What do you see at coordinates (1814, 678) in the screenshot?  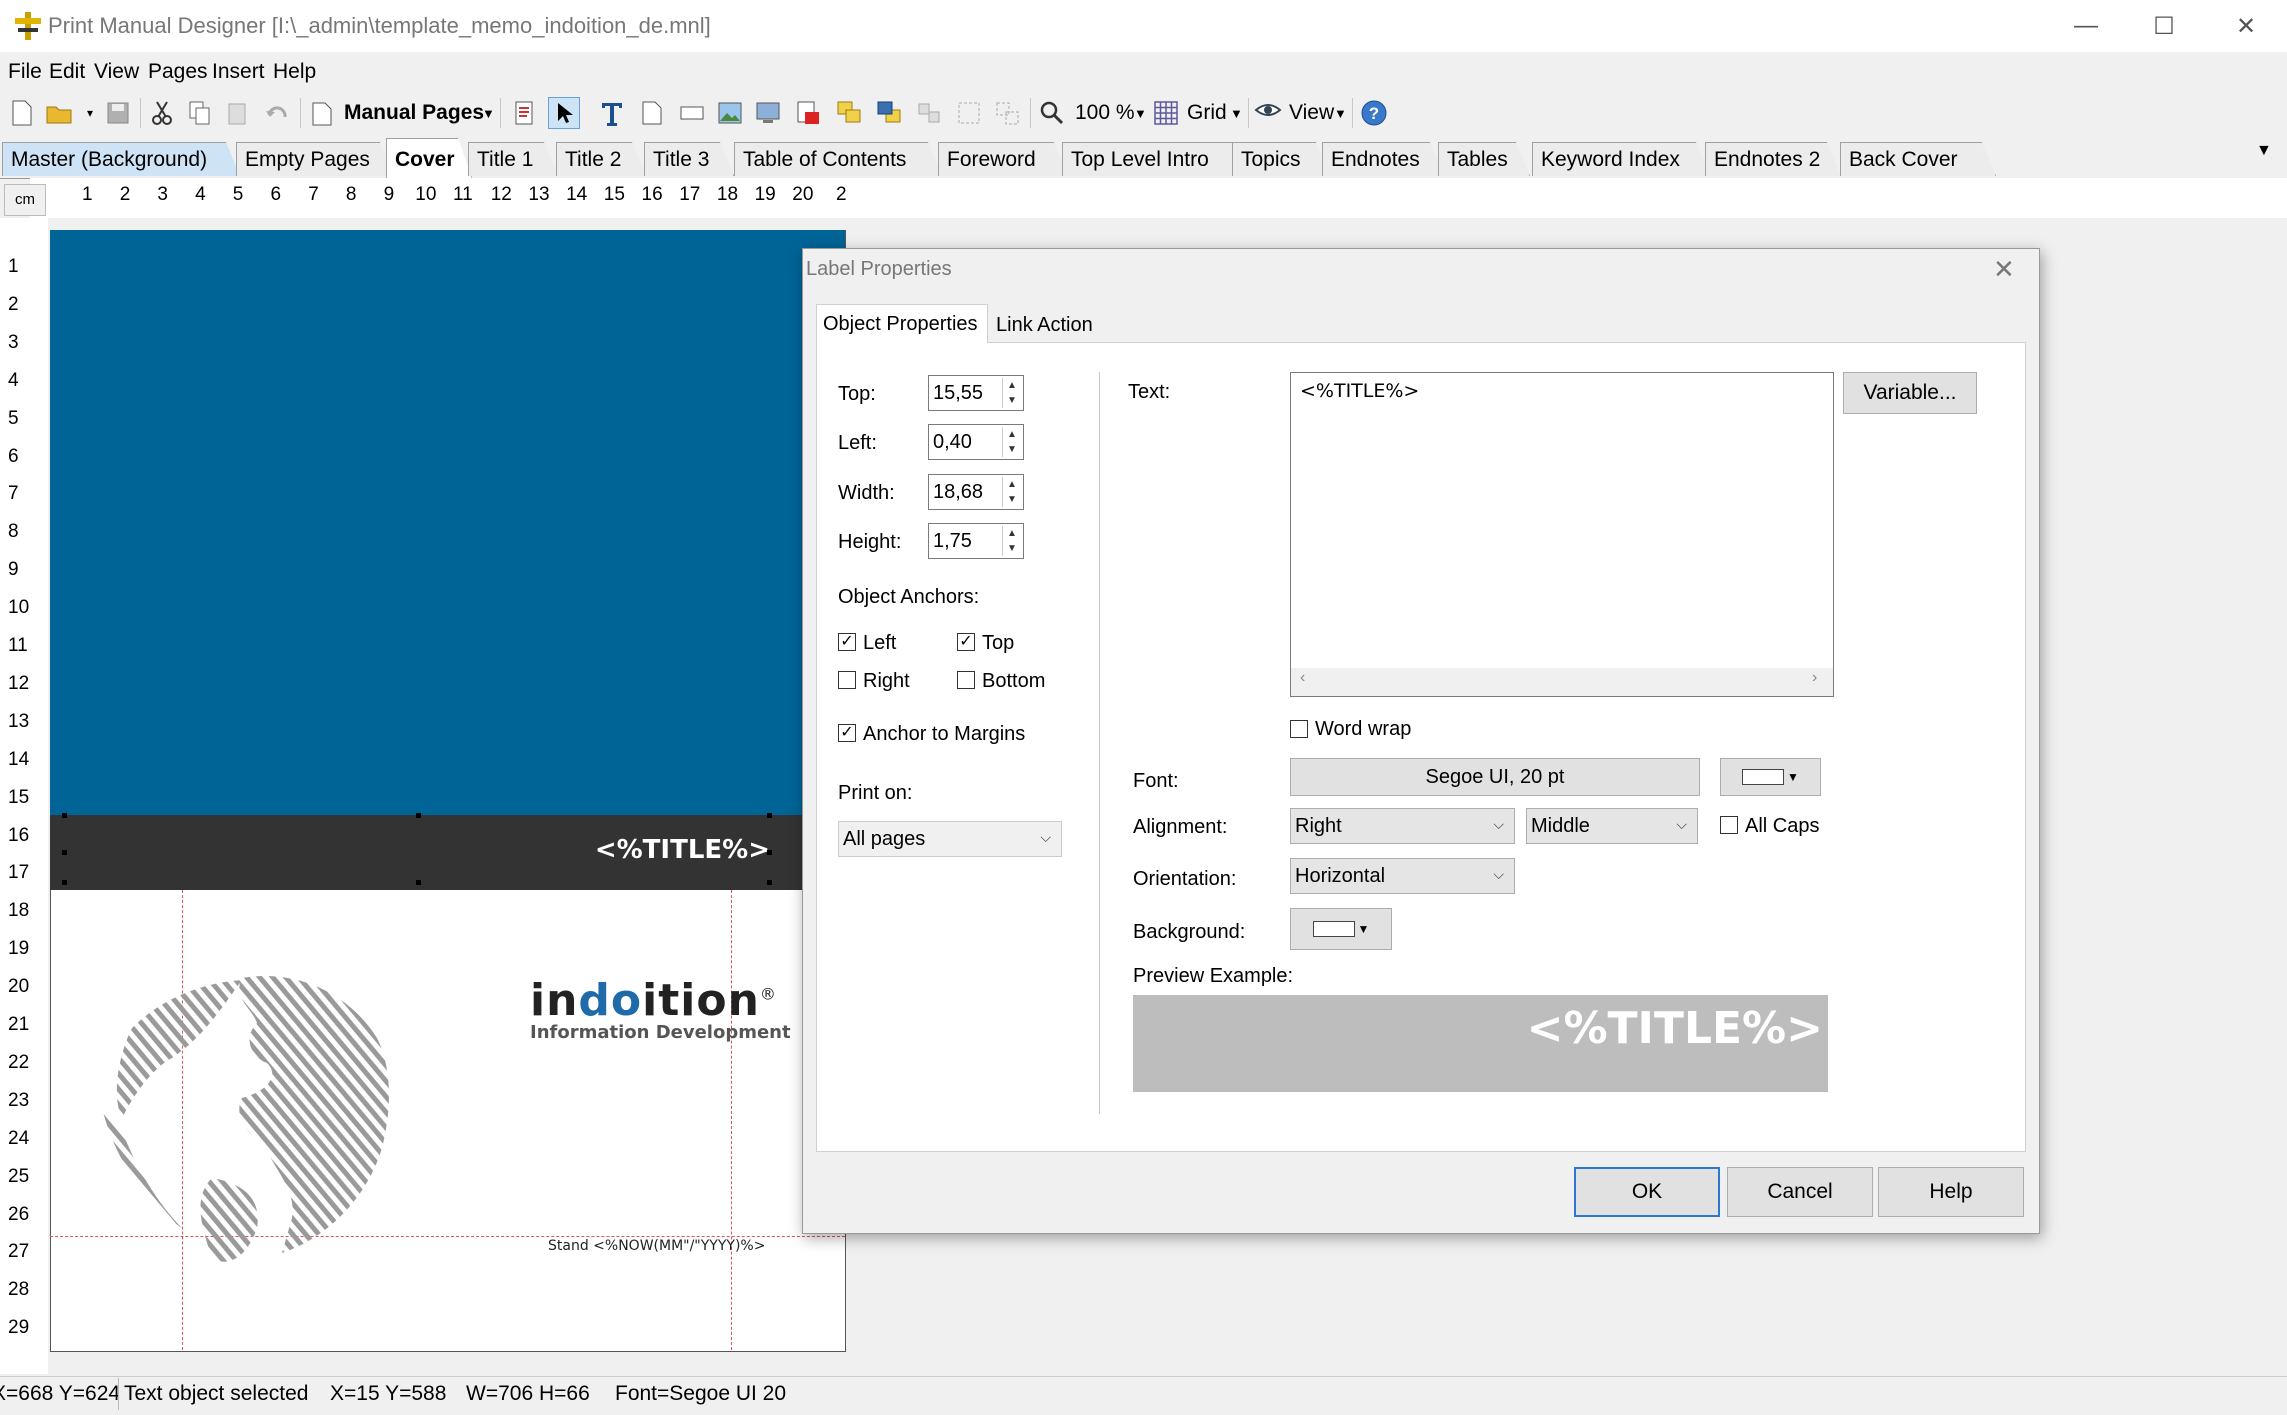 I see `scroll-right-icon: ›` at bounding box center [1814, 678].